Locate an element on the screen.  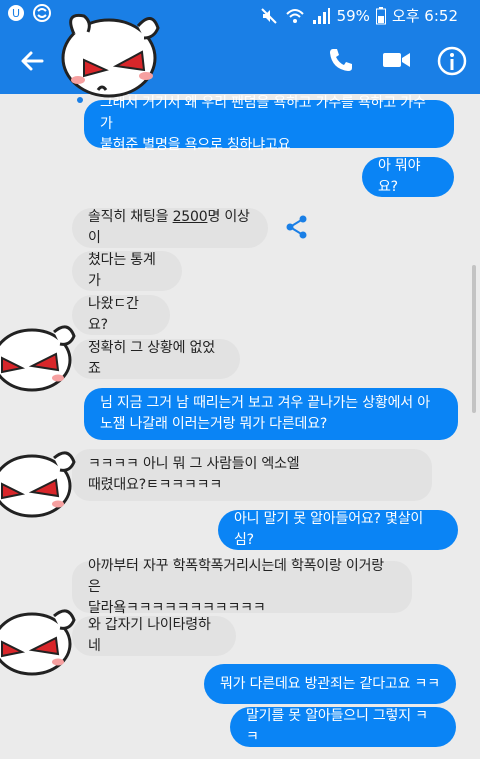
share-icon is located at coordinates (297, 227).